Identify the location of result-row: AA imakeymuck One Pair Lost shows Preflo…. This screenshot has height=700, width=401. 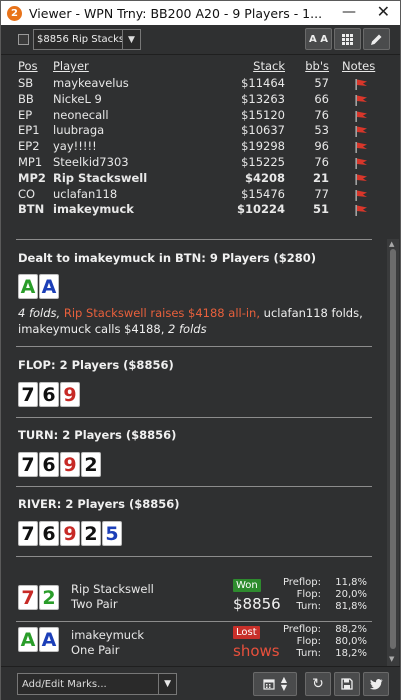
(194, 644).